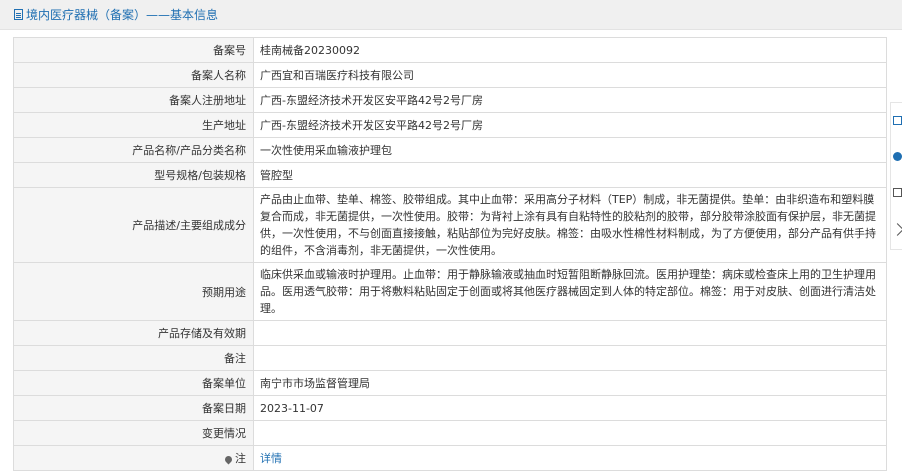 The image size is (902, 476). Describe the element at coordinates (133, 433) in the screenshot. I see `field-label: 变更情况` at that location.